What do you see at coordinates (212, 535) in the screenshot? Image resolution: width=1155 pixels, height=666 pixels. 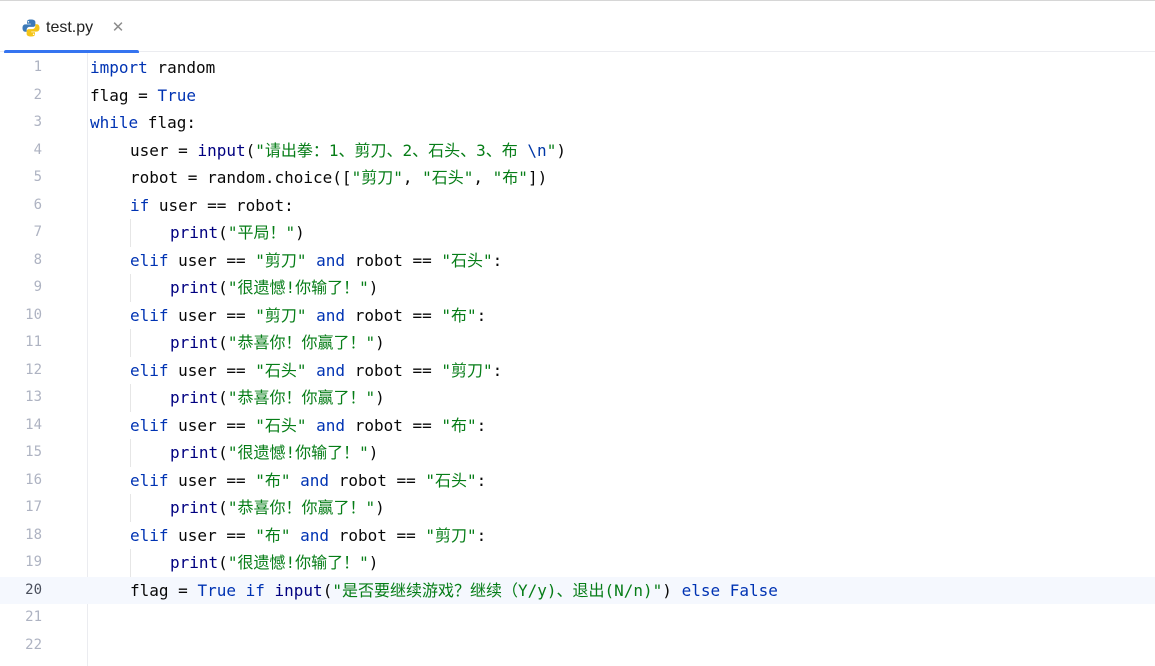 I see `code-token: user ==` at bounding box center [212, 535].